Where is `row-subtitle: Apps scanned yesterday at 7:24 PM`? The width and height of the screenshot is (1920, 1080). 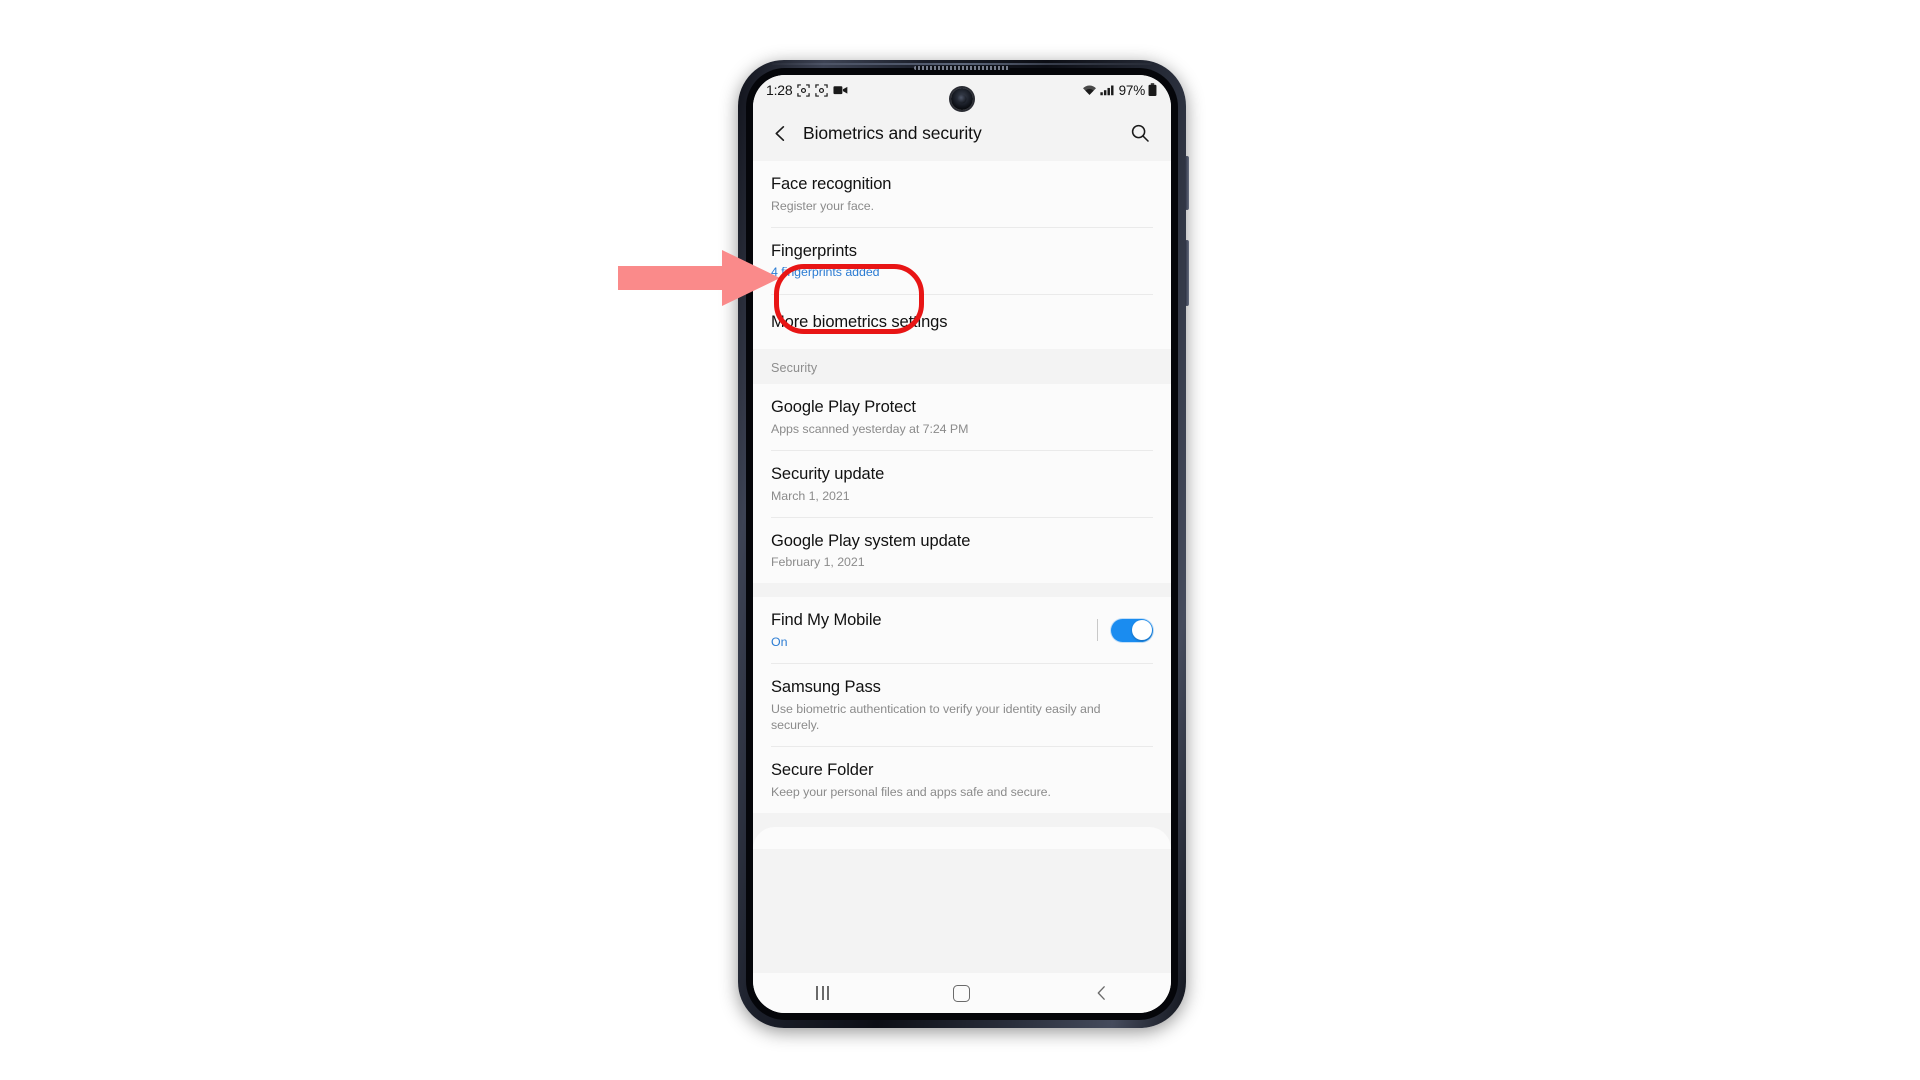
row-subtitle: Apps scanned yesterday at 7:24 PM is located at coordinates (870, 428).